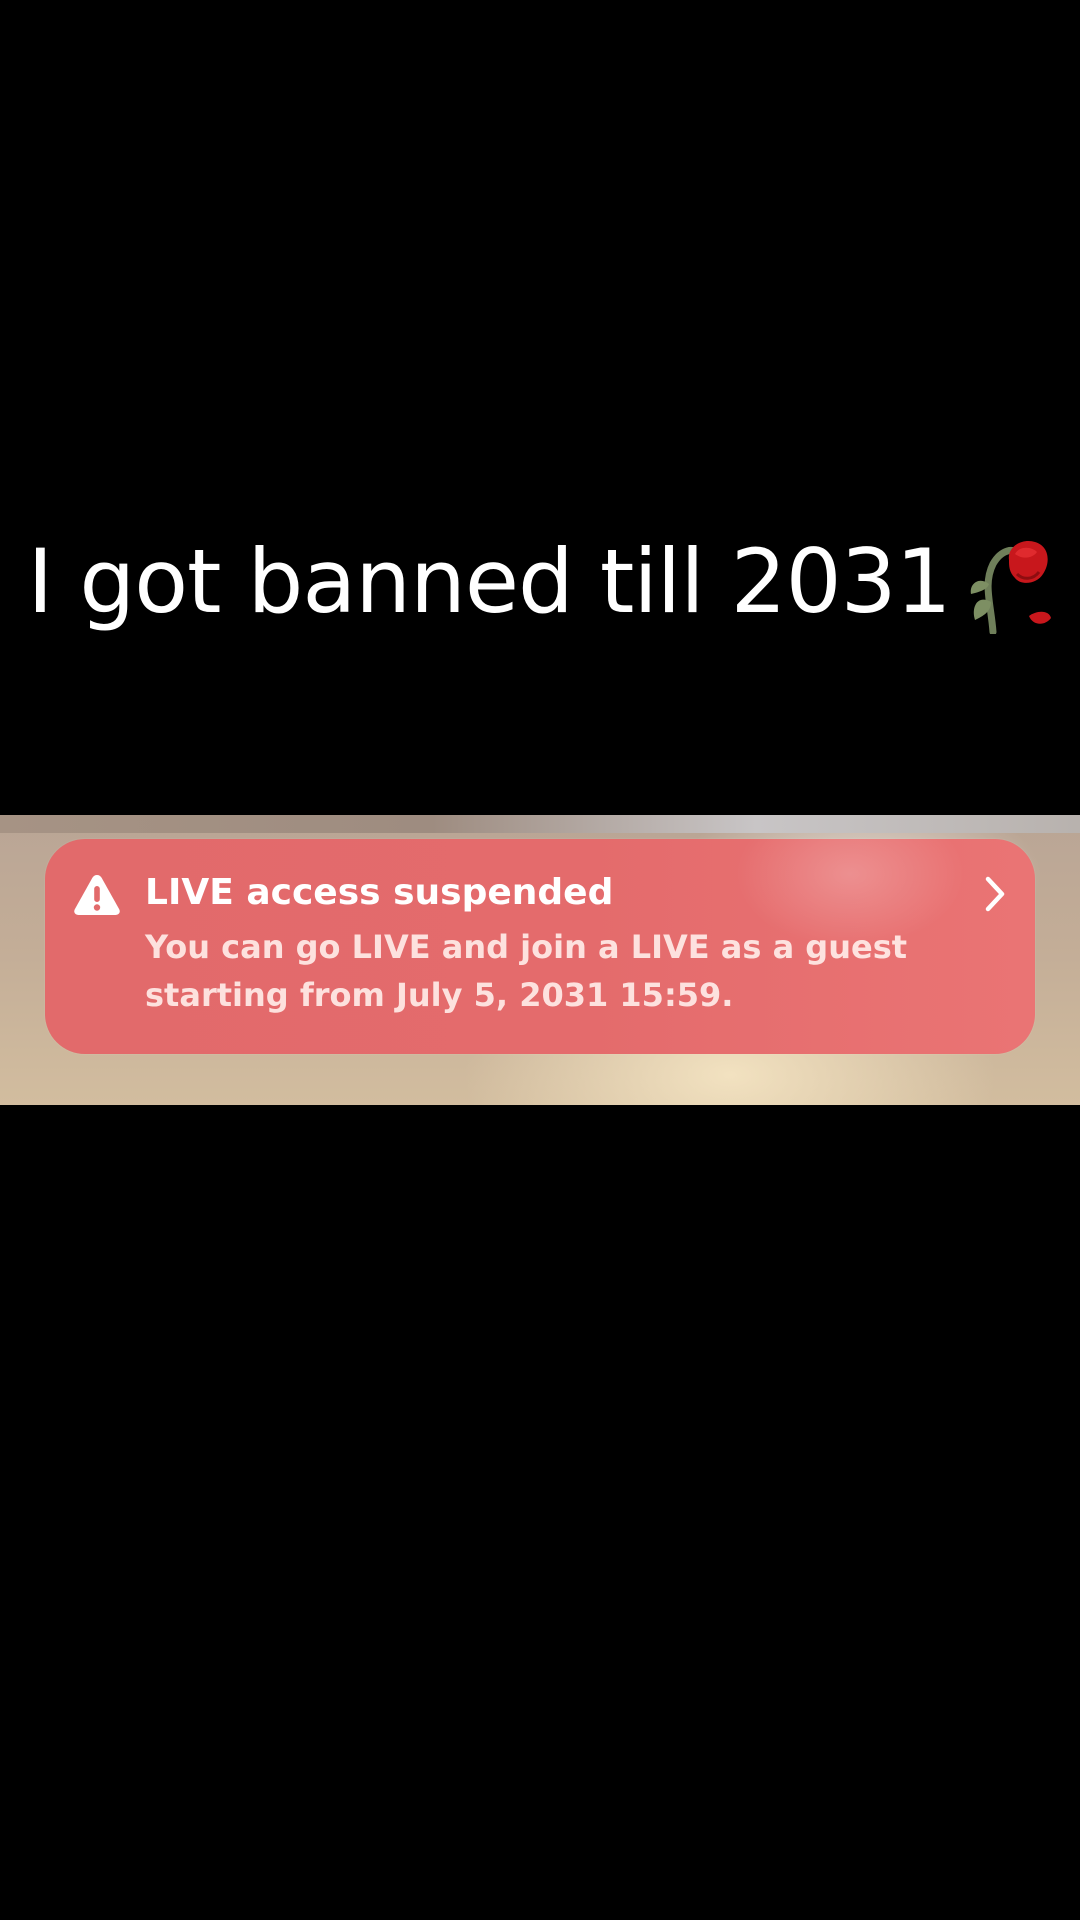 This screenshot has width=1080, height=1920. What do you see at coordinates (995, 894) in the screenshot?
I see `chevron-right-icon` at bounding box center [995, 894].